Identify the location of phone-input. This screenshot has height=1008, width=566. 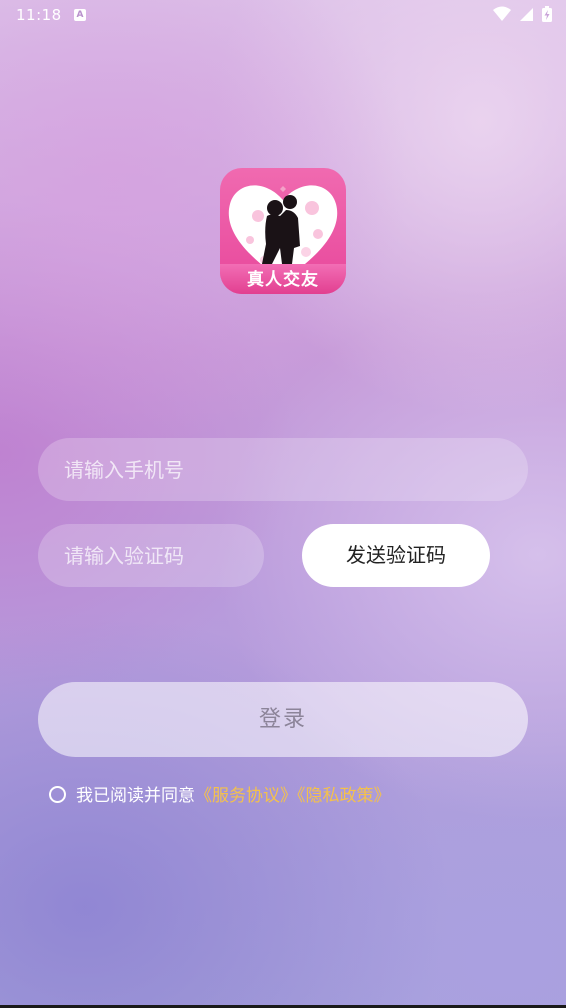
(283, 469).